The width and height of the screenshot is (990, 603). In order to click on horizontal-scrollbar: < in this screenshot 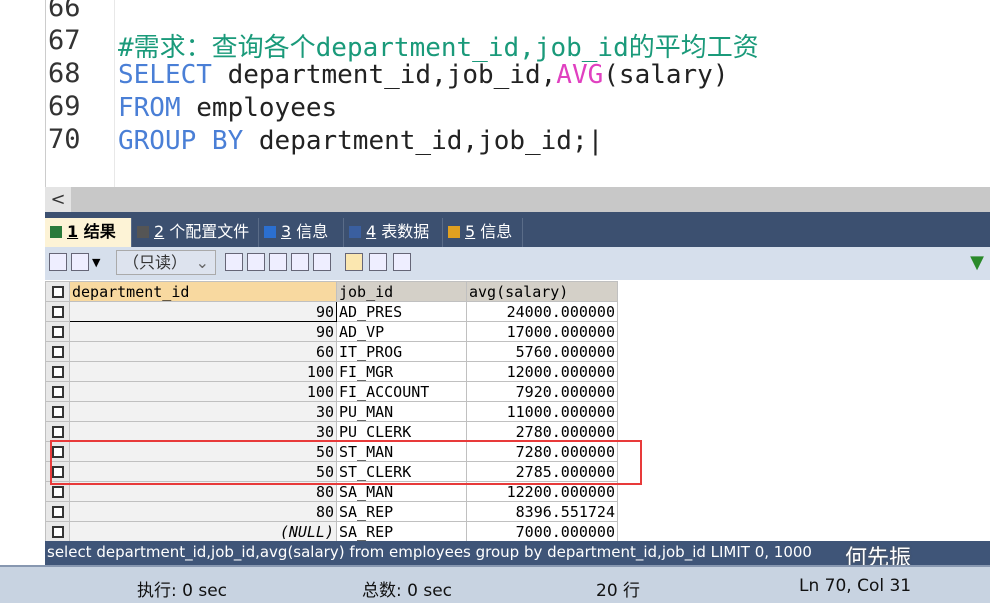, I will do `click(517, 199)`.